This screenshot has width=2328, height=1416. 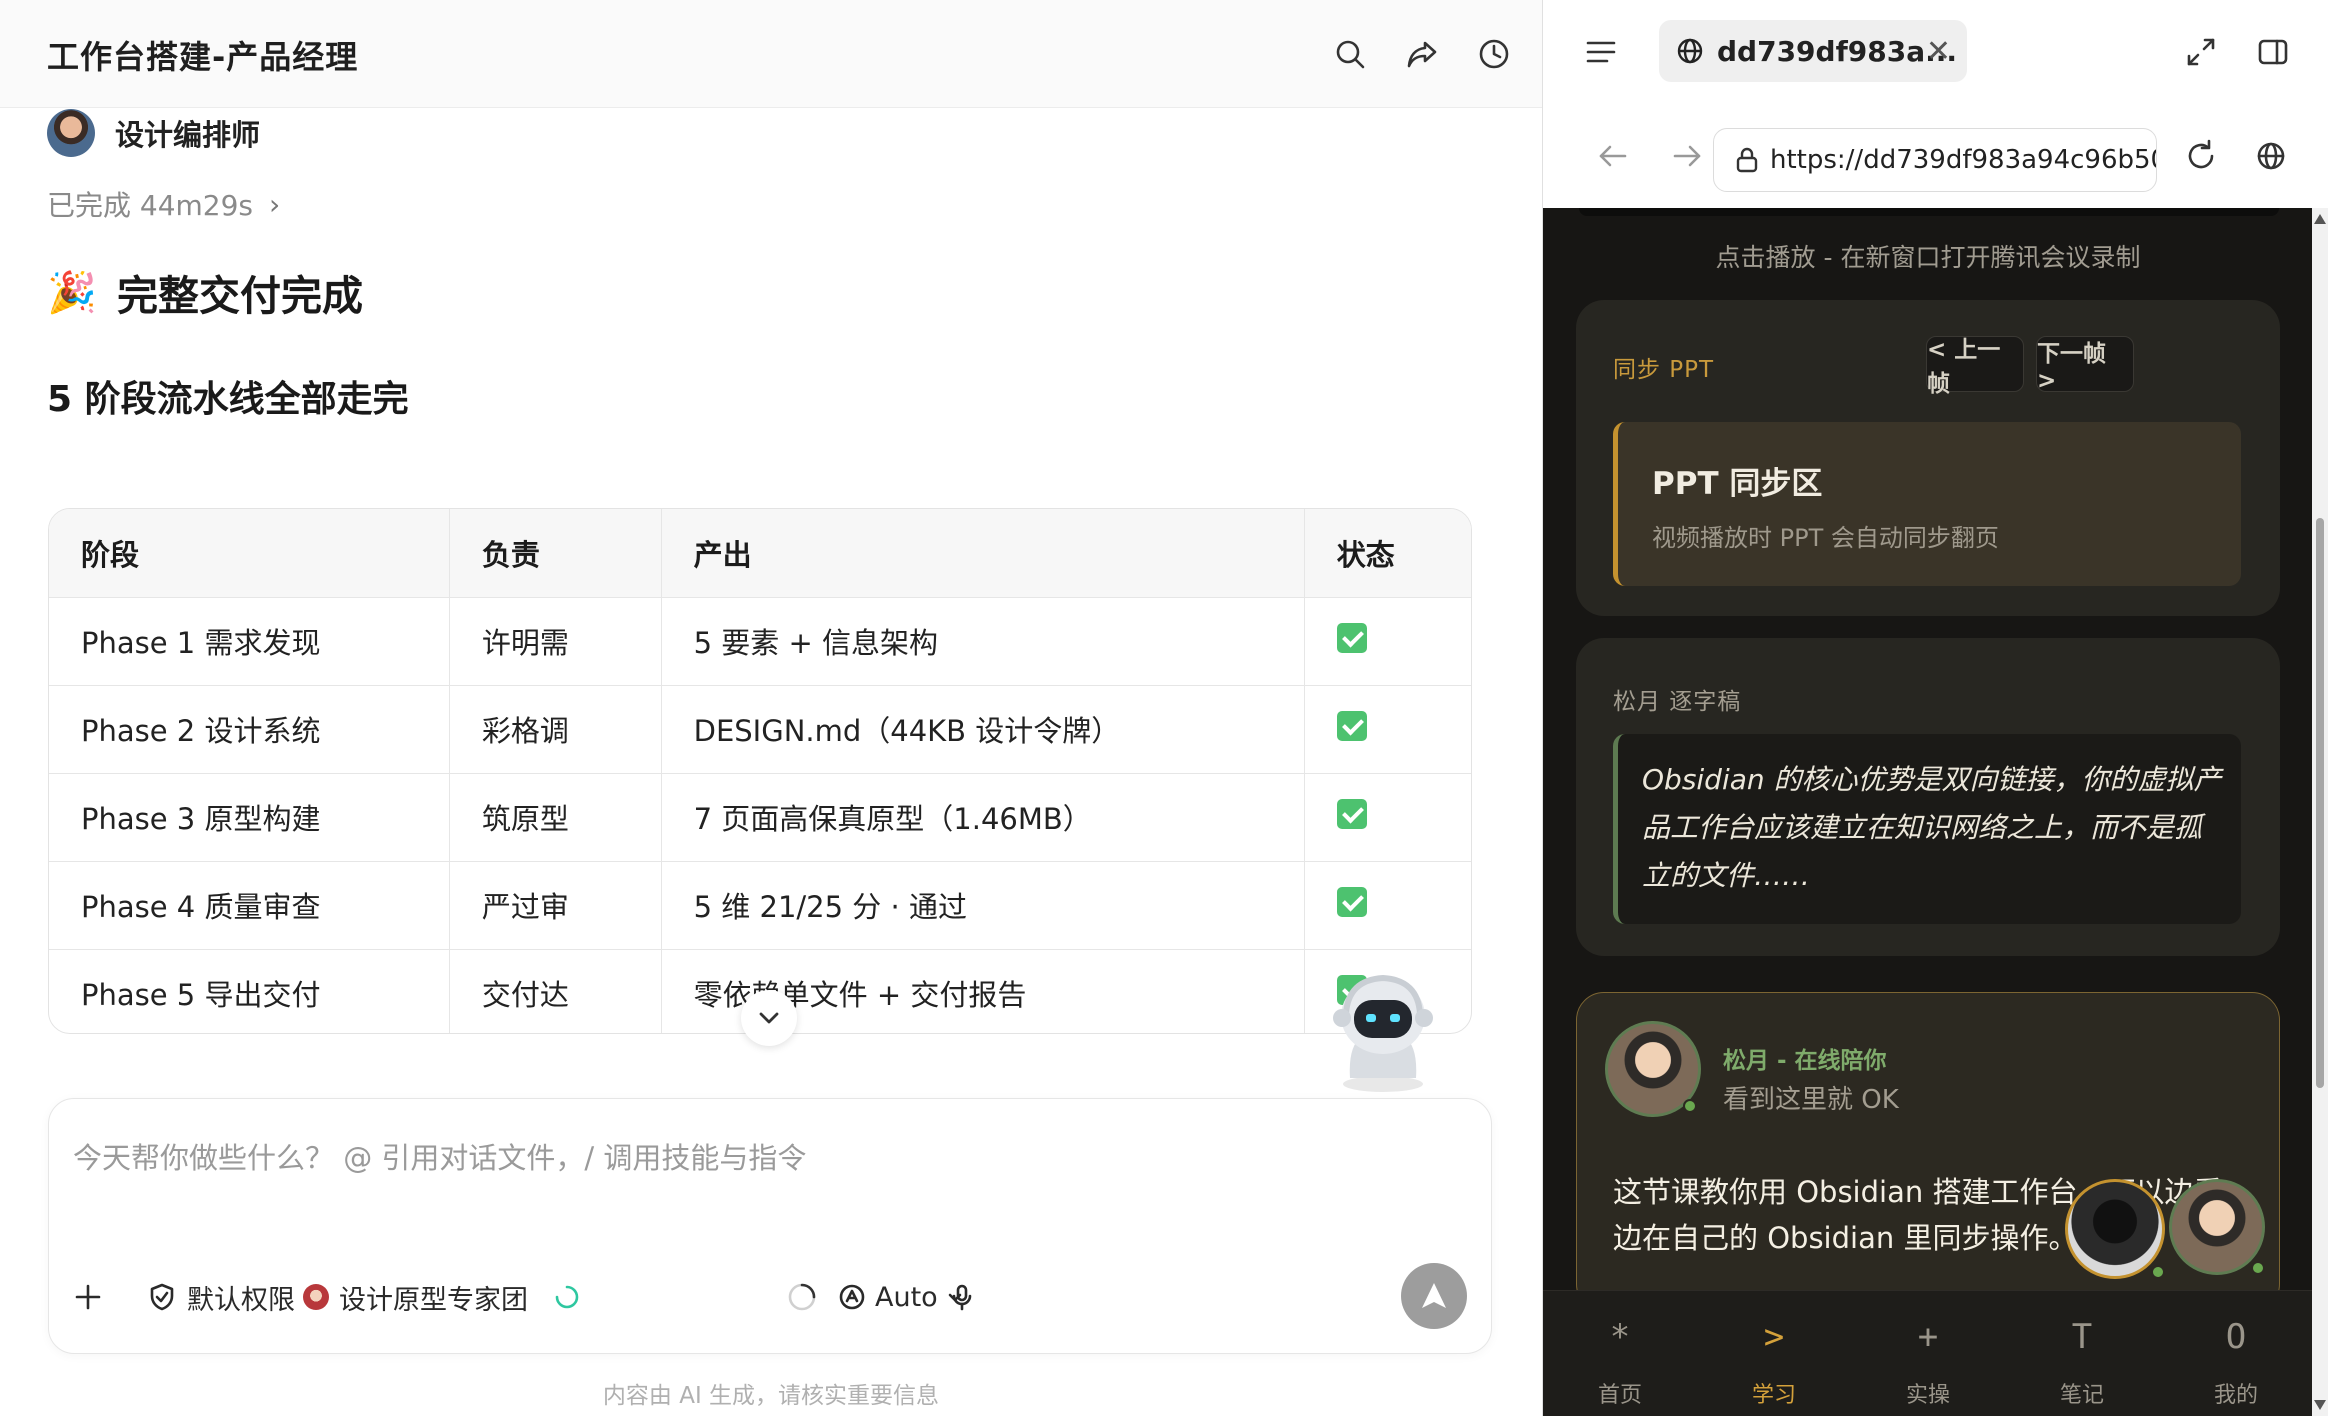 I want to click on address-bar-row: https://dd739df983a94c96b507, so click(x=1935, y=156).